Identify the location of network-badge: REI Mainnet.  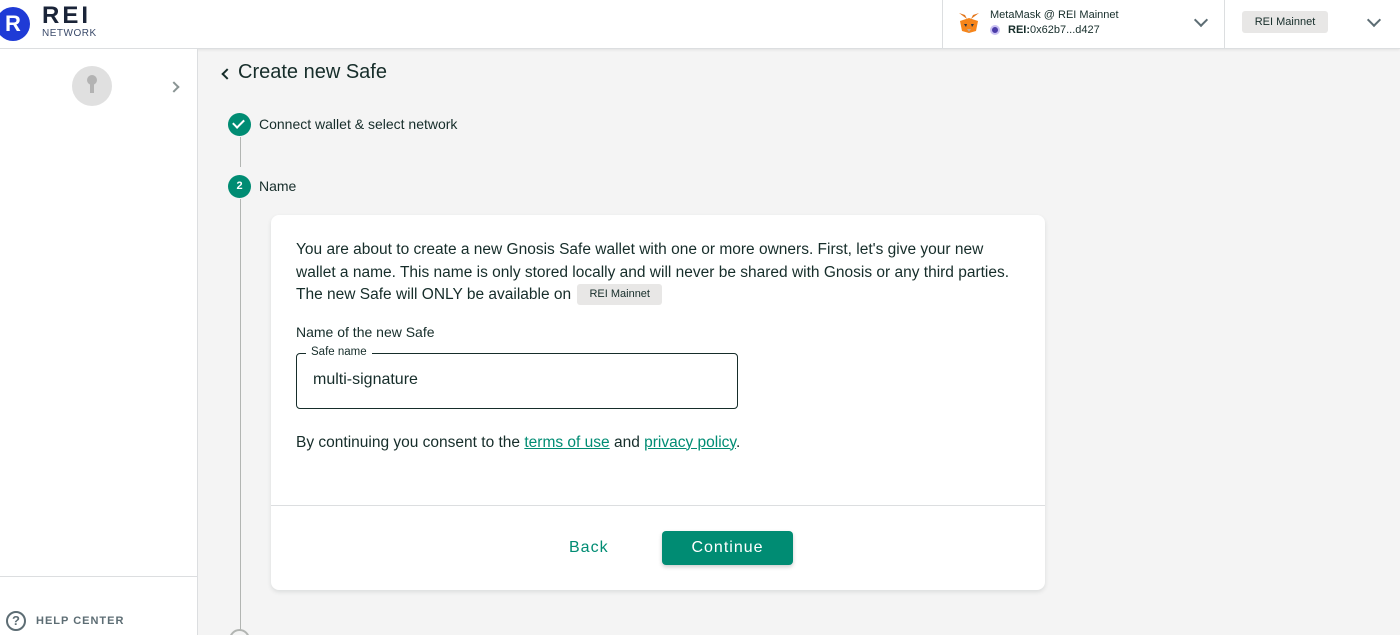
(619, 295).